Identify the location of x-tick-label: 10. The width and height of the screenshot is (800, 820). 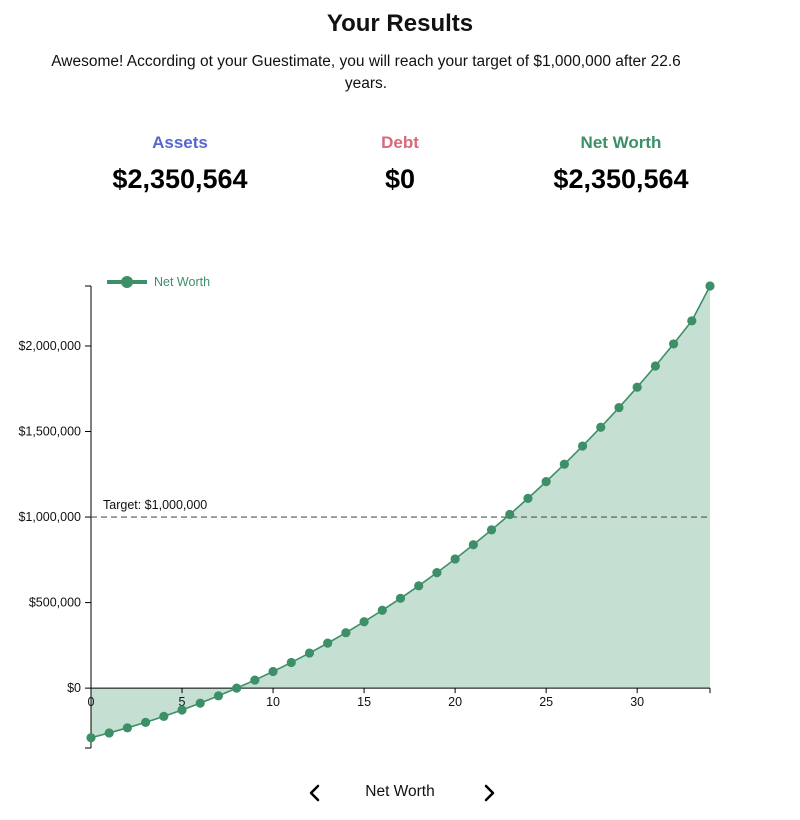
(273, 702).